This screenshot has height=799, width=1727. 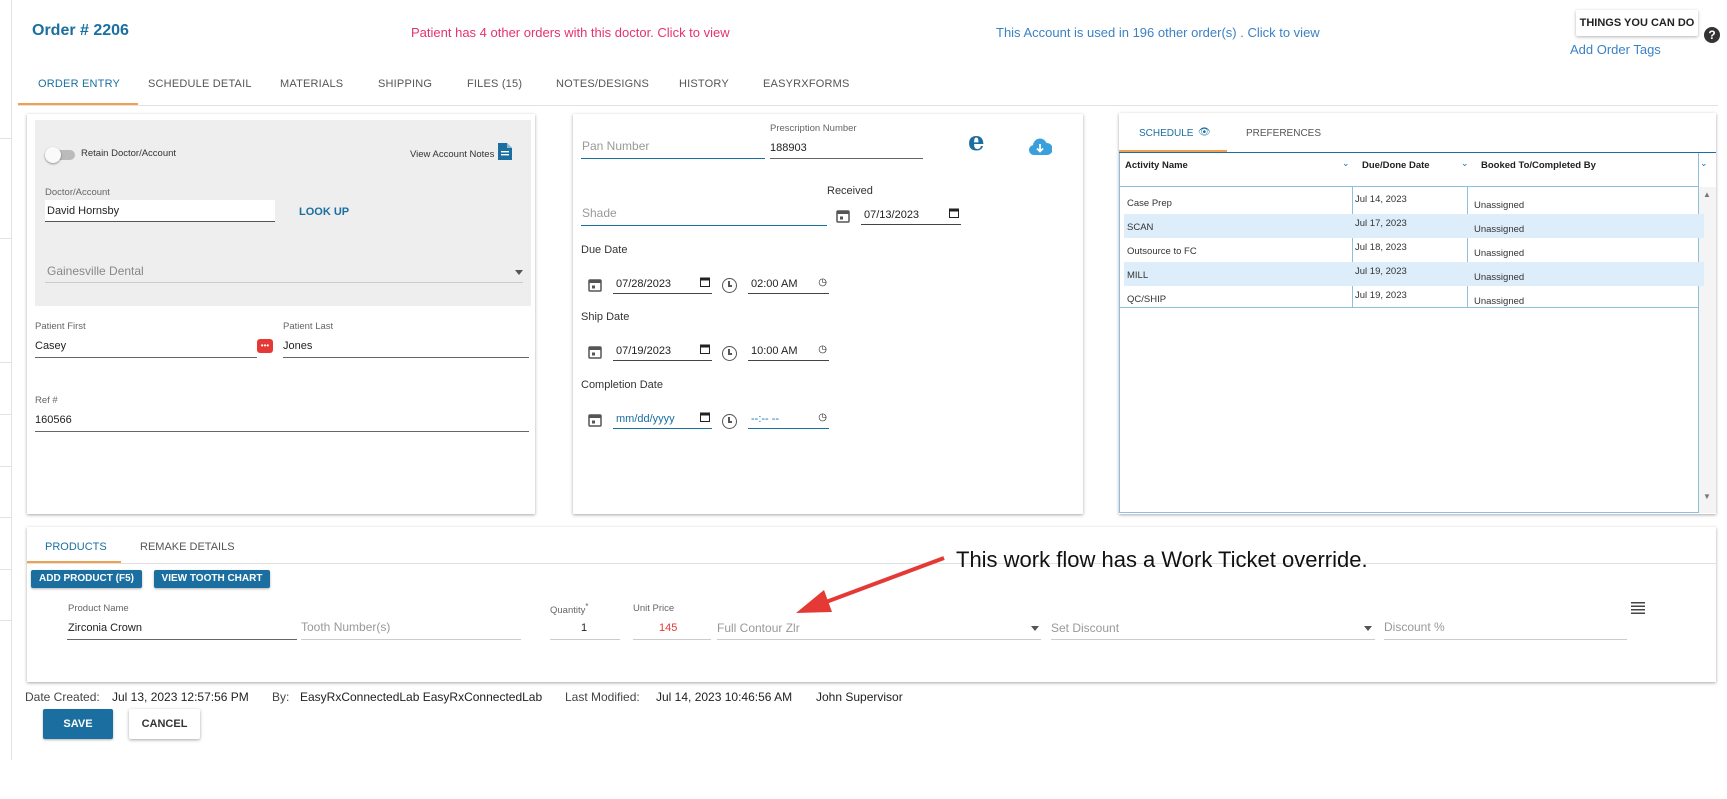 I want to click on table-row: QC/SHIP Jul 19, 2023 Unassigned, so click(x=1414, y=298).